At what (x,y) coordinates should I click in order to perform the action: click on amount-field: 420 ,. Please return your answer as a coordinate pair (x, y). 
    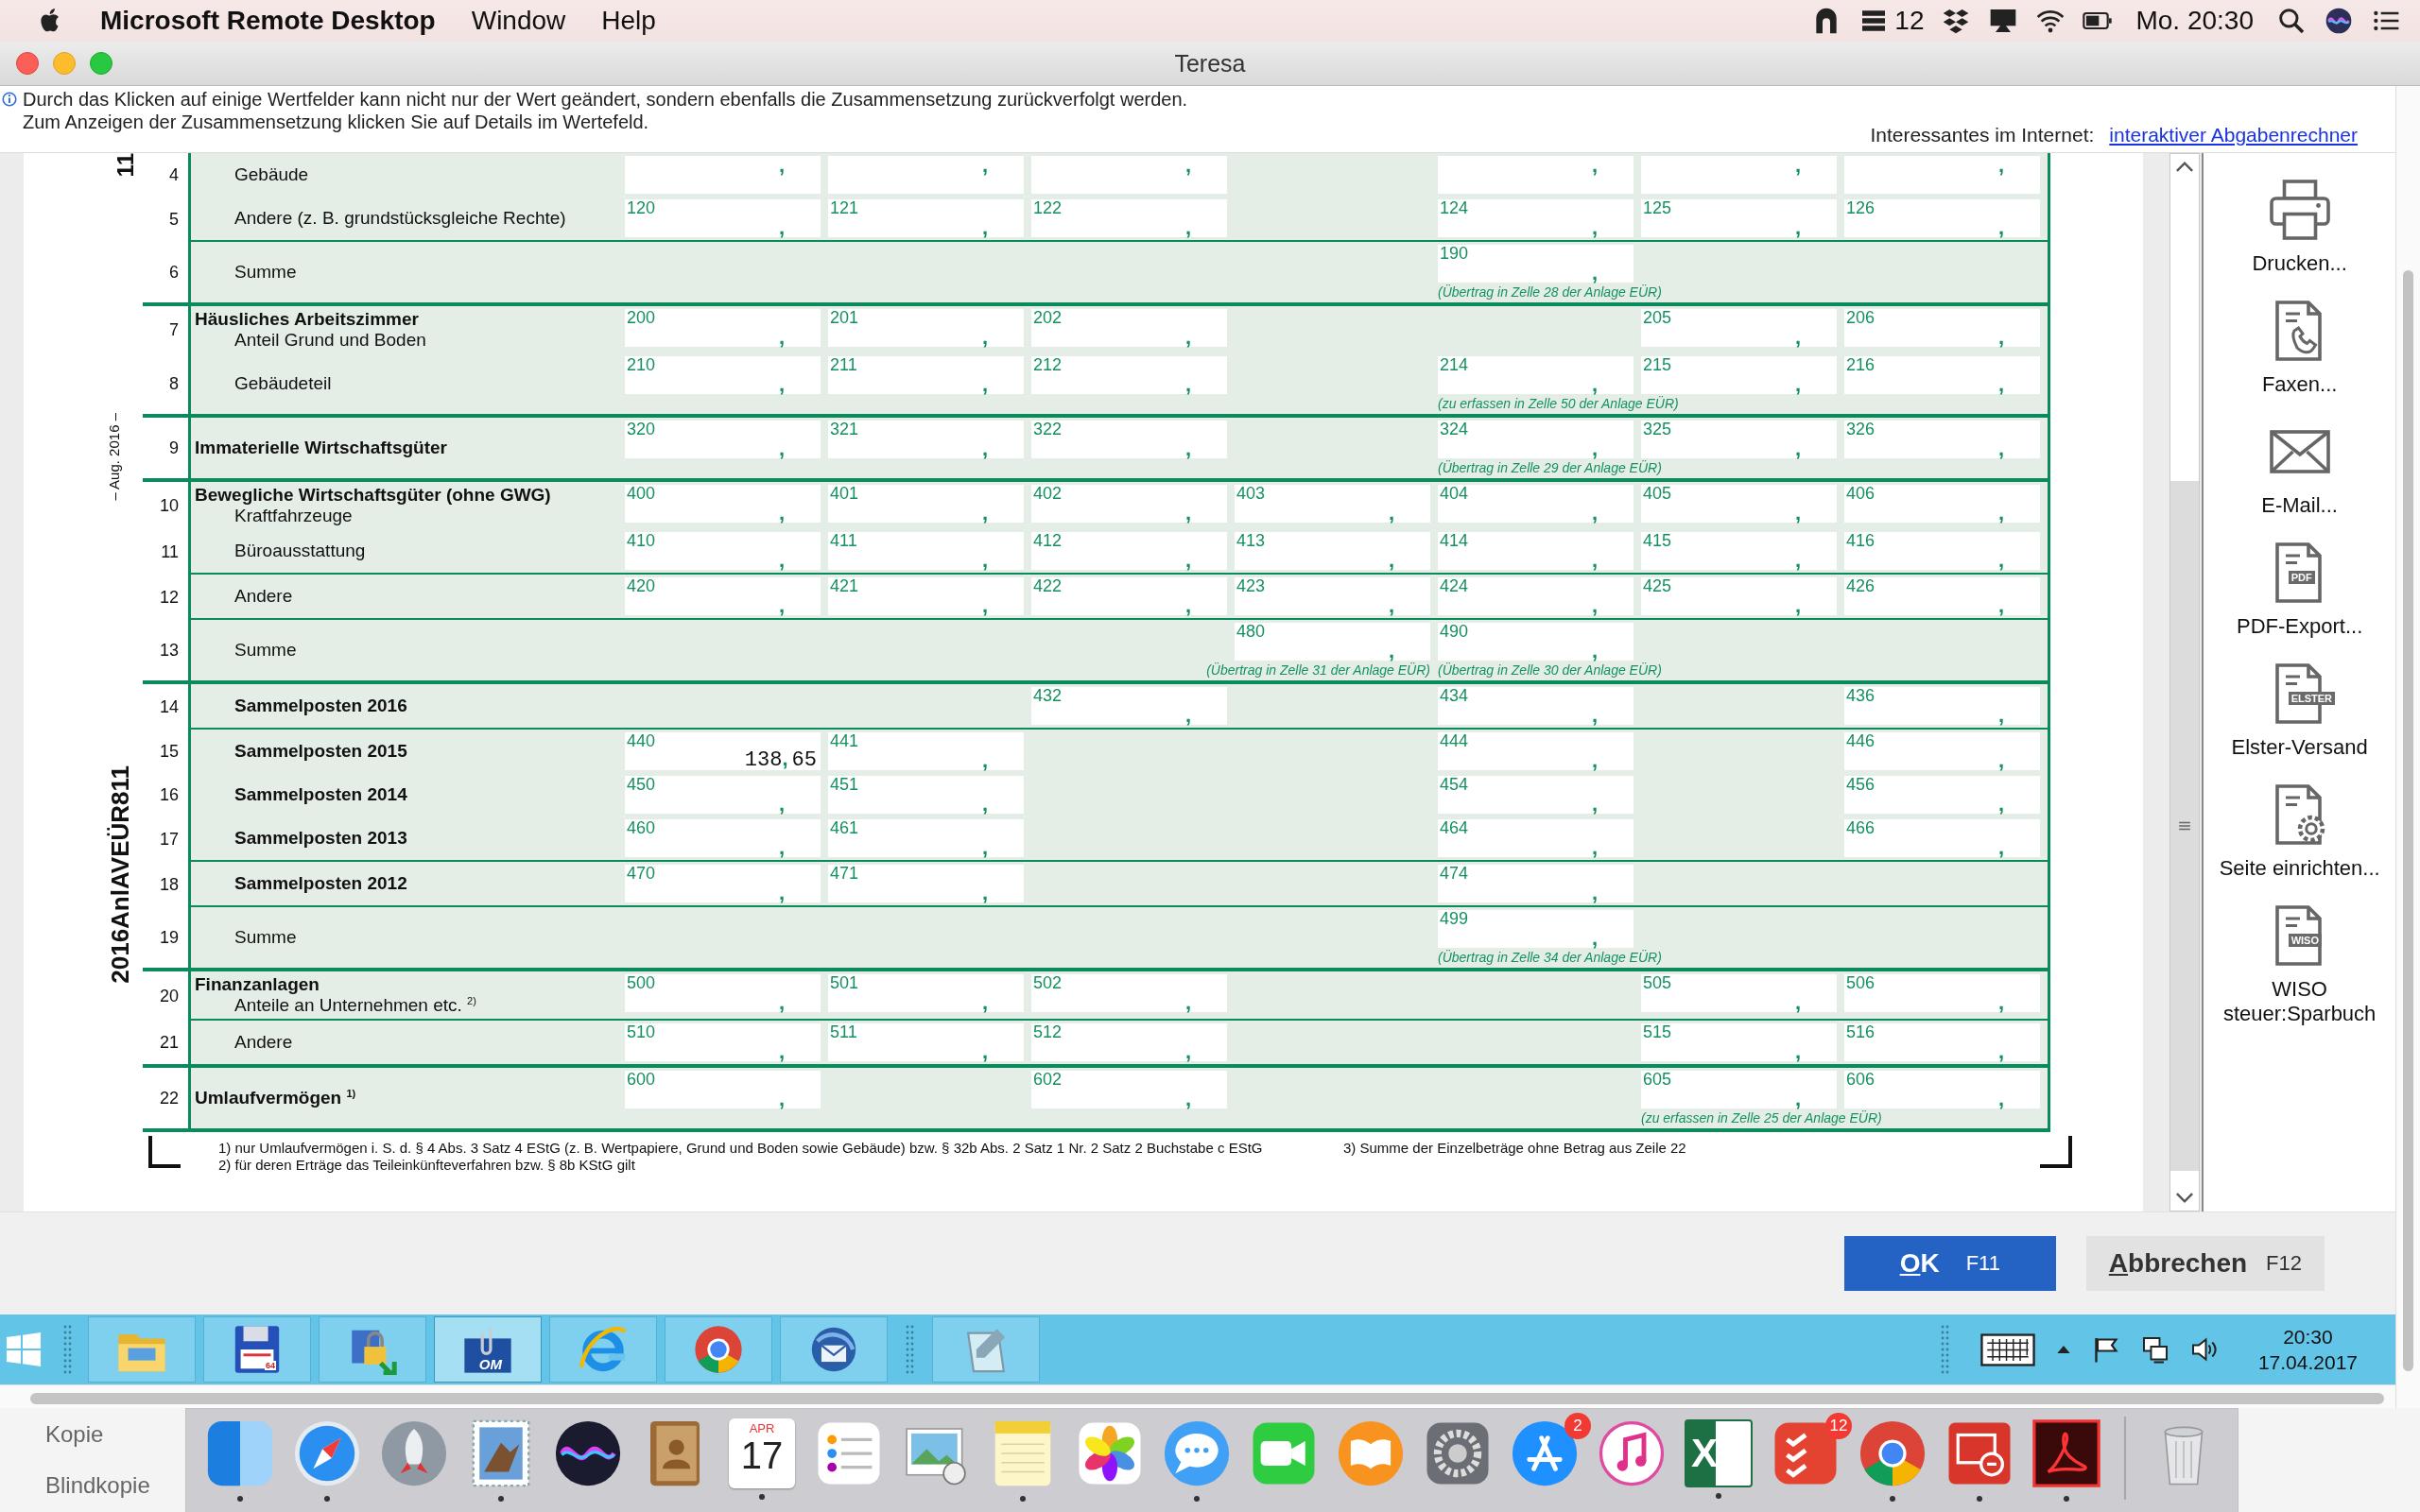
    Looking at the image, I should click on (723, 596).